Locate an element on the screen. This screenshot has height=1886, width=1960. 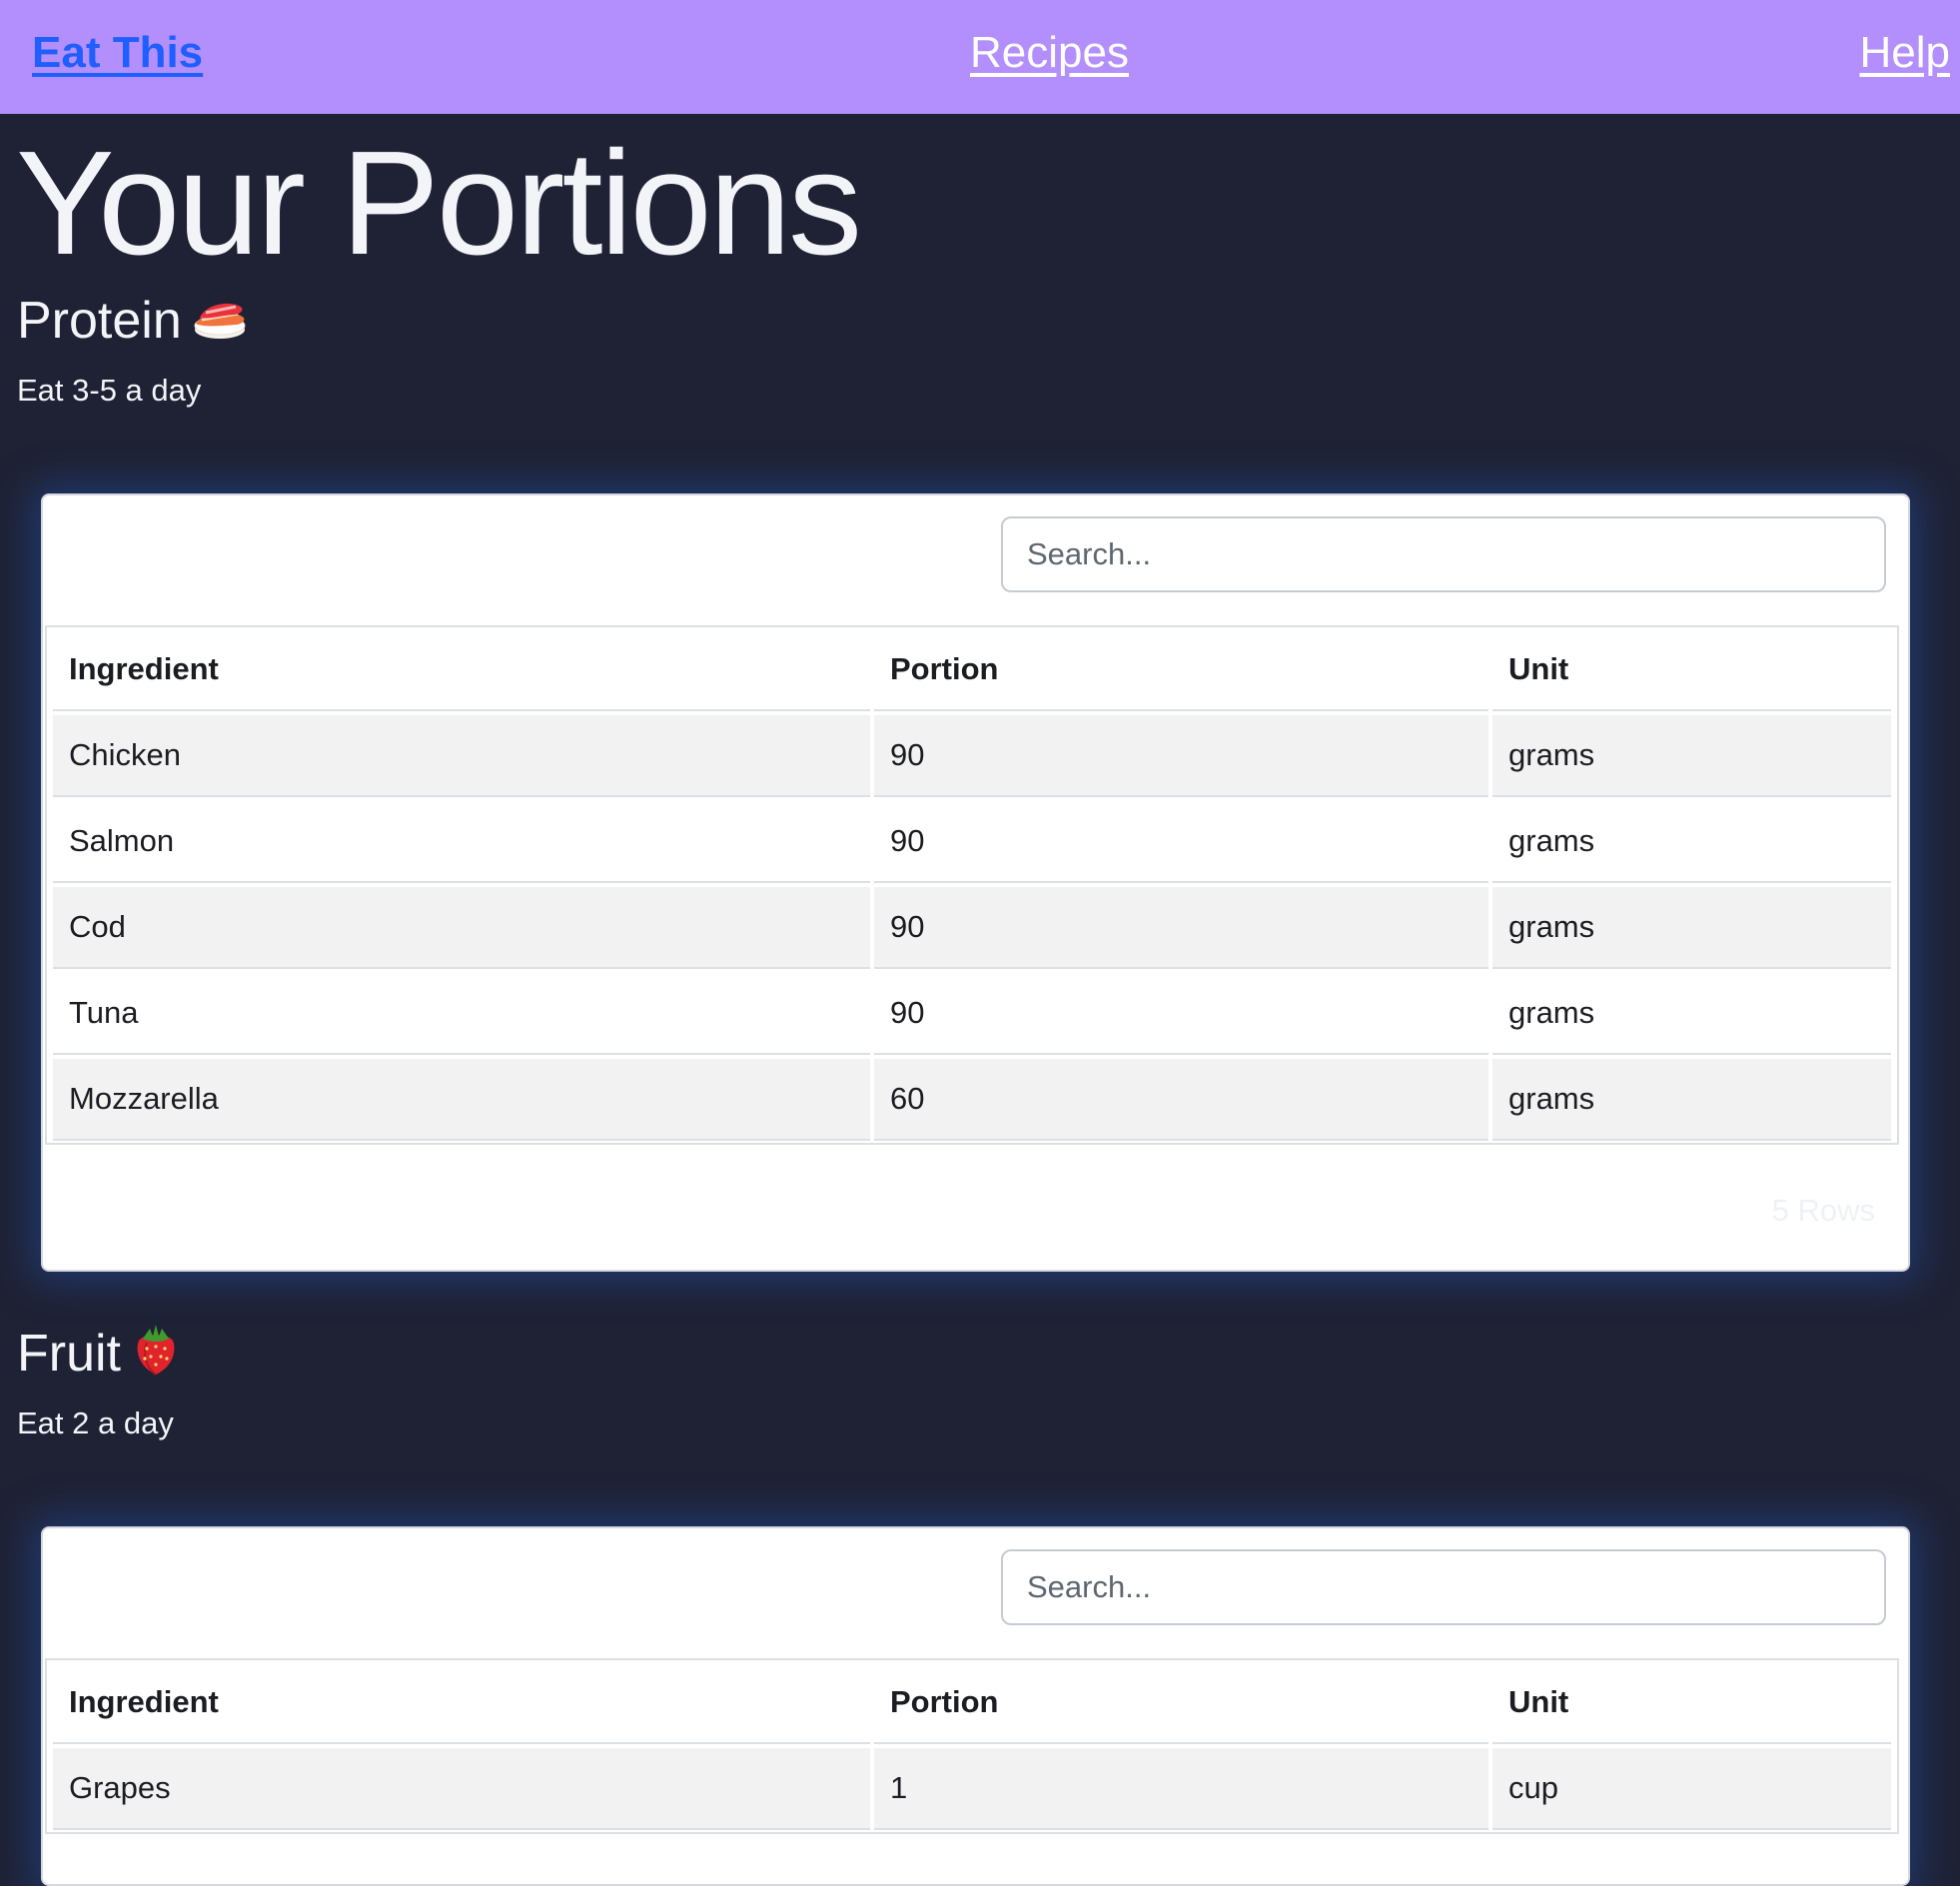
table-row: Grapes 1 cup is located at coordinates (972, 1789).